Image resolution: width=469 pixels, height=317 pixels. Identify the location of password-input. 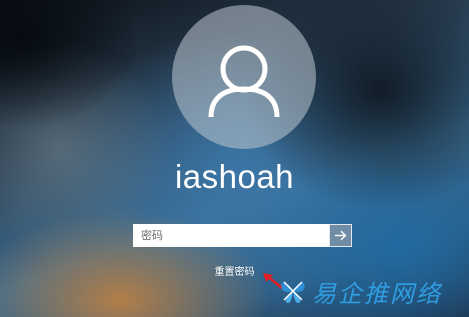
(231, 235).